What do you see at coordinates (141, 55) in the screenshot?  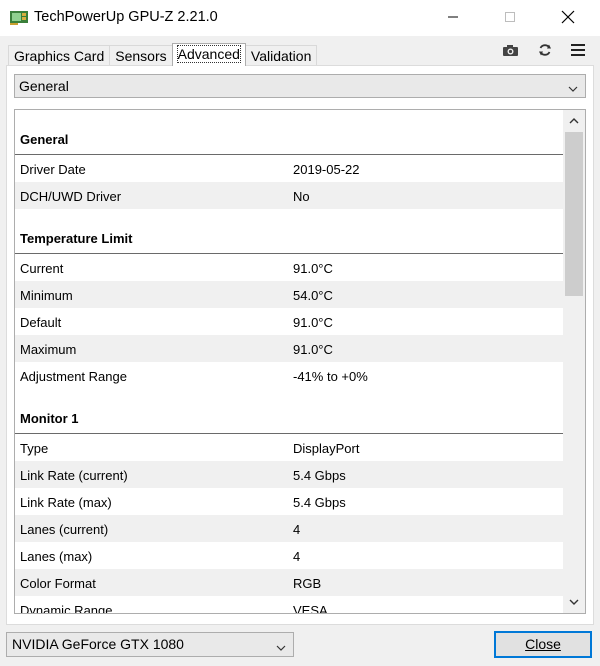 I see `tab-sensors: Sensors` at bounding box center [141, 55].